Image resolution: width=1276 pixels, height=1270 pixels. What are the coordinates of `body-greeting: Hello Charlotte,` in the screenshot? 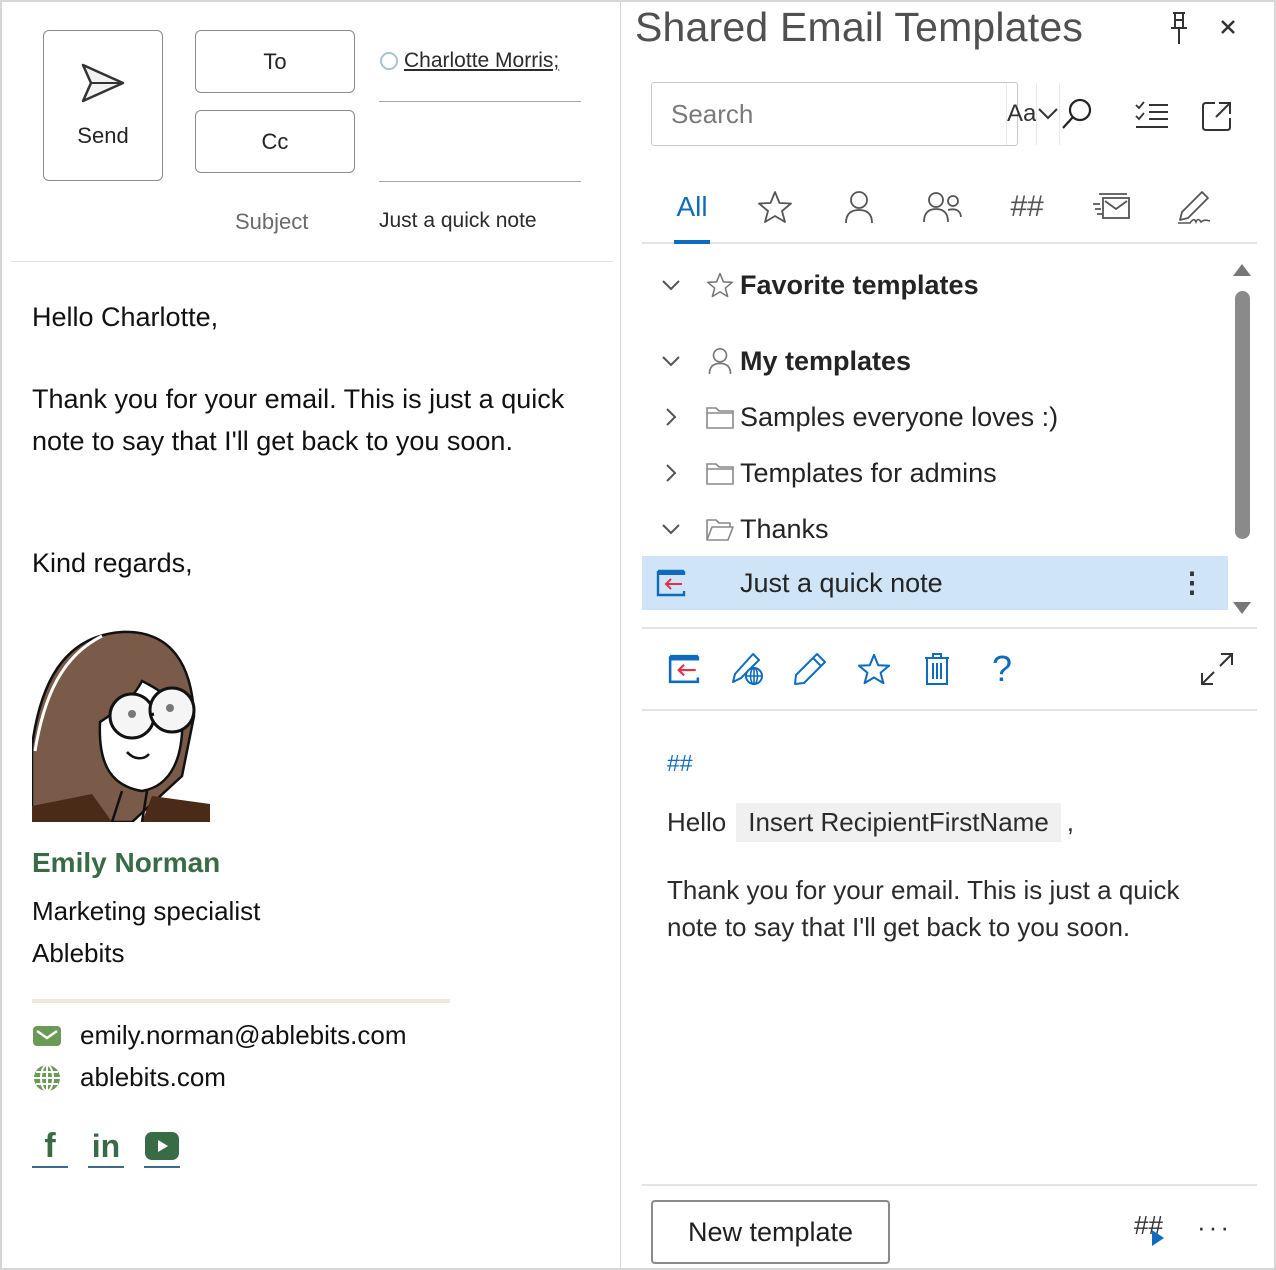 It's located at (302, 317).